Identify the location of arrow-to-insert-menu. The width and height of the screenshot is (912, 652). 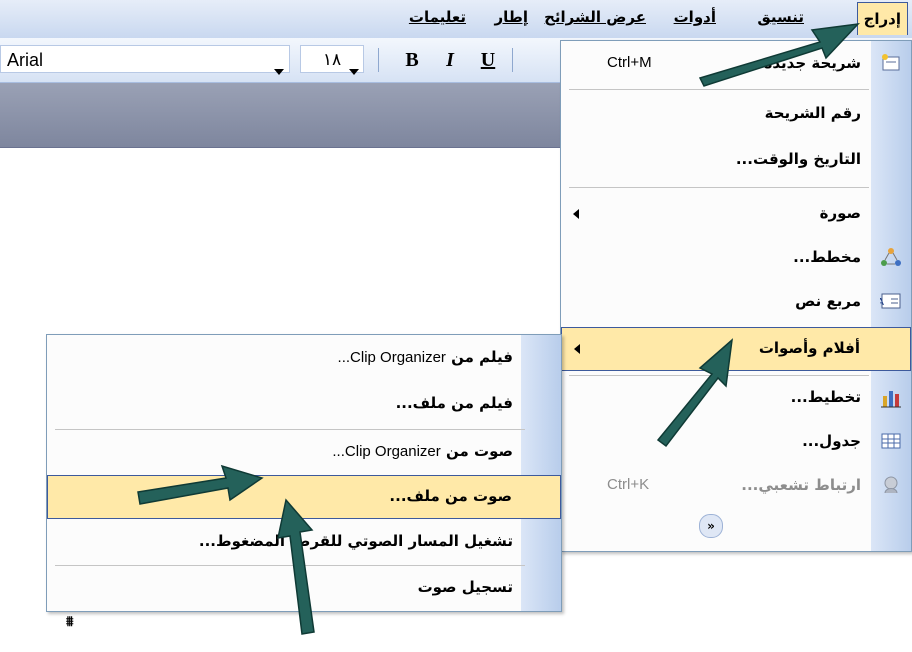
(779, 54).